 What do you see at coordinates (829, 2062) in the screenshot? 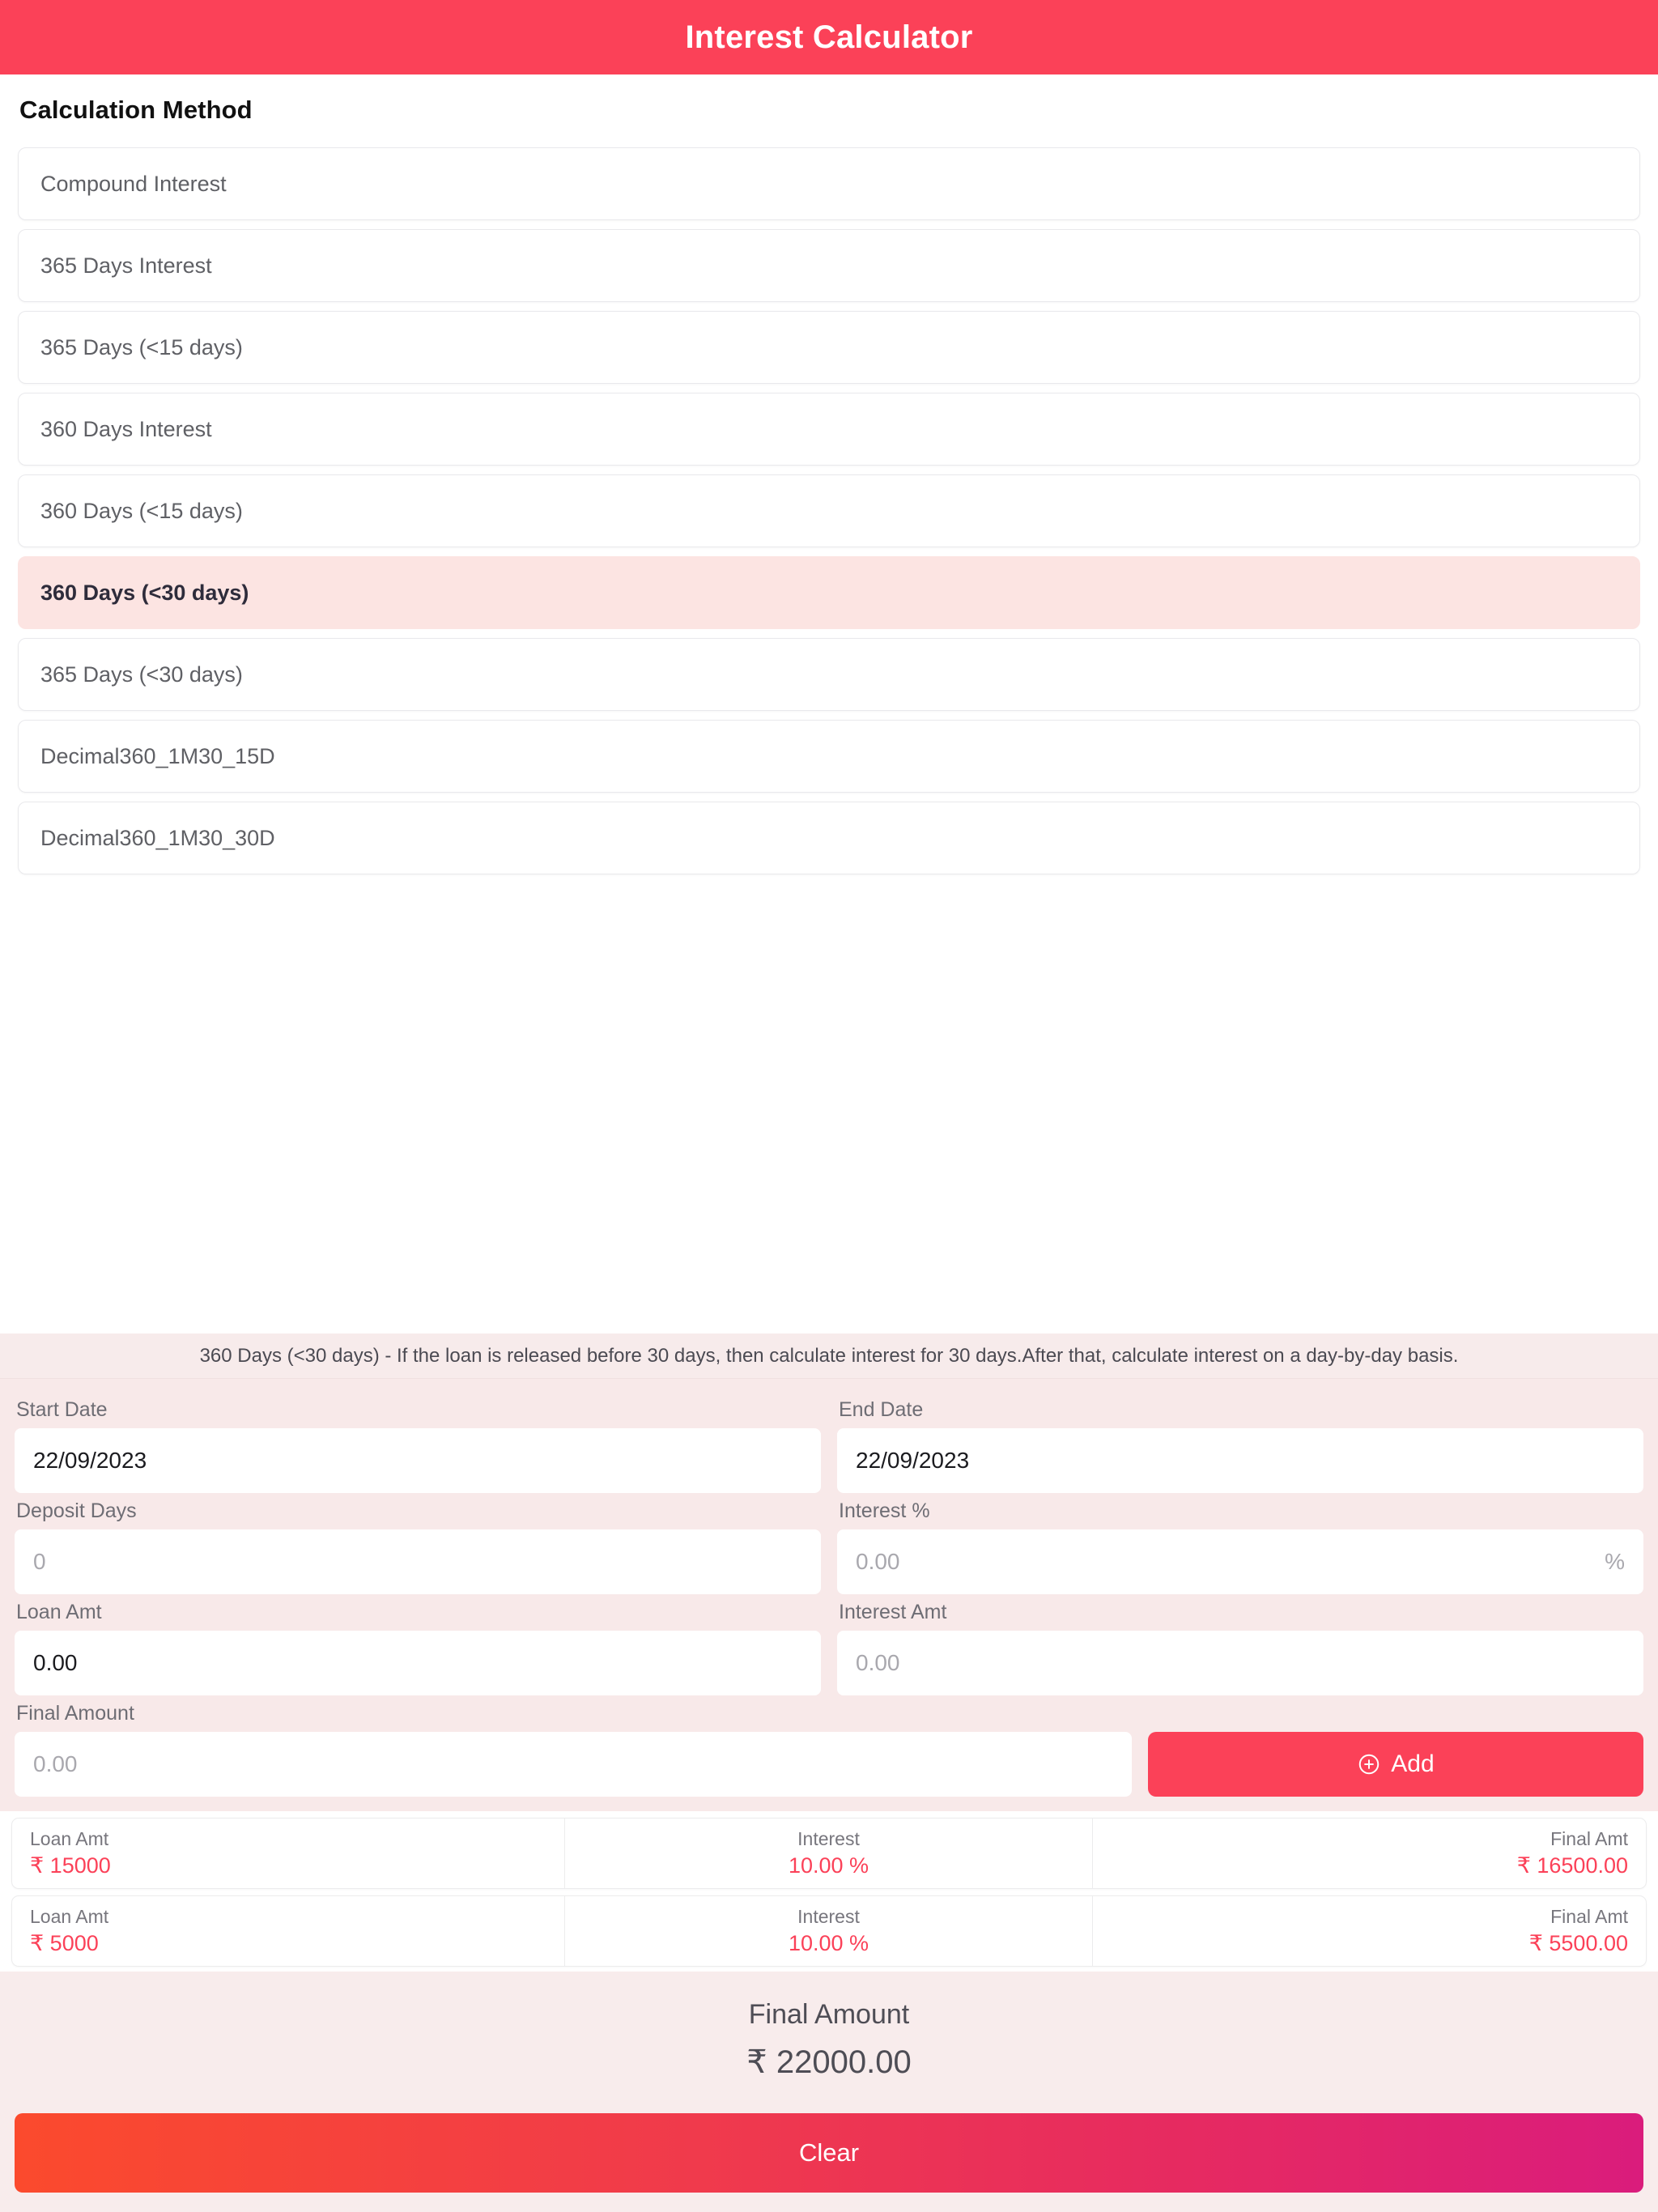
I see `footer-final-amount-value: ₹ 22000.00` at bounding box center [829, 2062].